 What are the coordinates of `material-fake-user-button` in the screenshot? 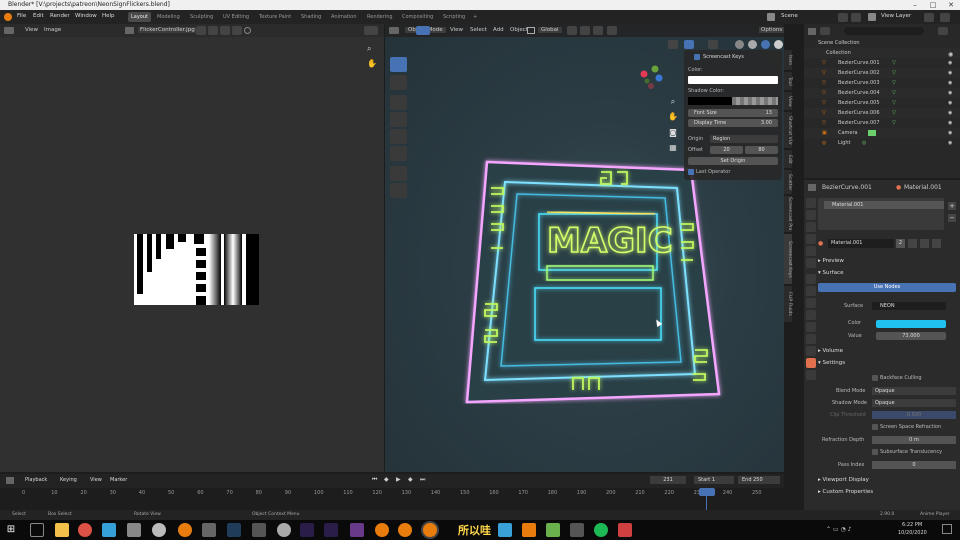 It's located at (912, 243).